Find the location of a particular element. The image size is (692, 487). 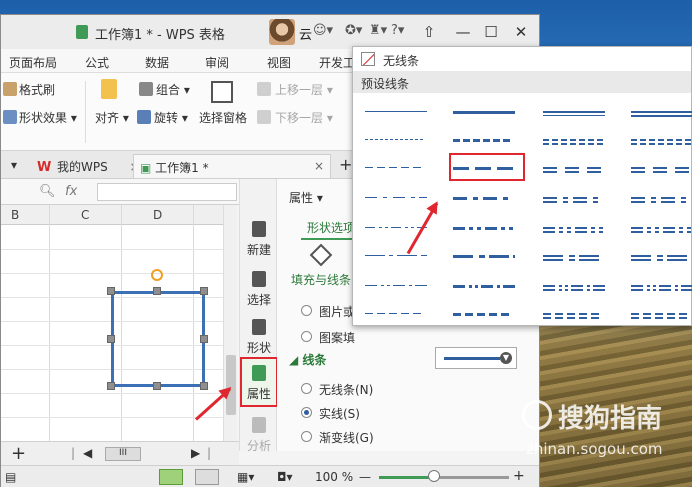

sidebar-new-button: 新建 is located at coordinates (259, 238).